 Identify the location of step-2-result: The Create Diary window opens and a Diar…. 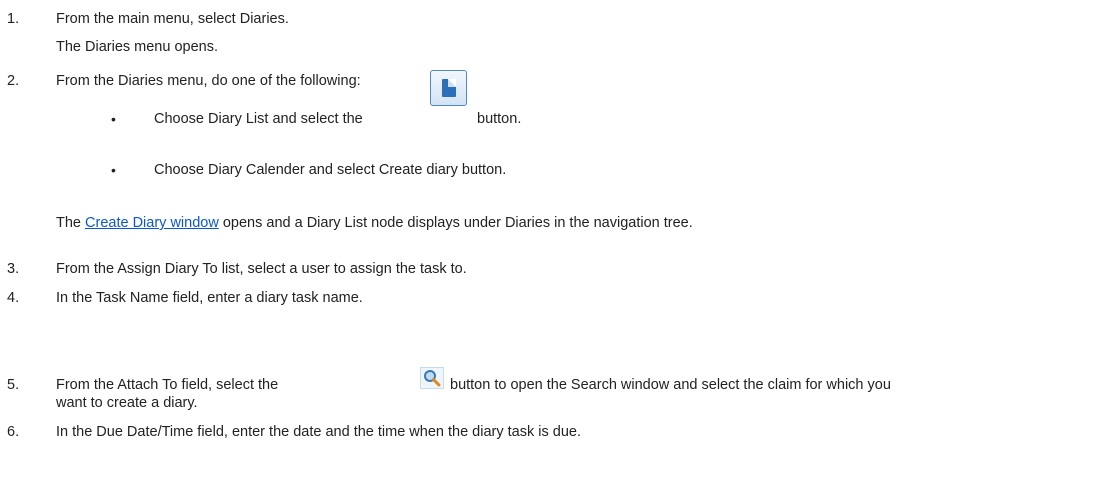
(374, 223).